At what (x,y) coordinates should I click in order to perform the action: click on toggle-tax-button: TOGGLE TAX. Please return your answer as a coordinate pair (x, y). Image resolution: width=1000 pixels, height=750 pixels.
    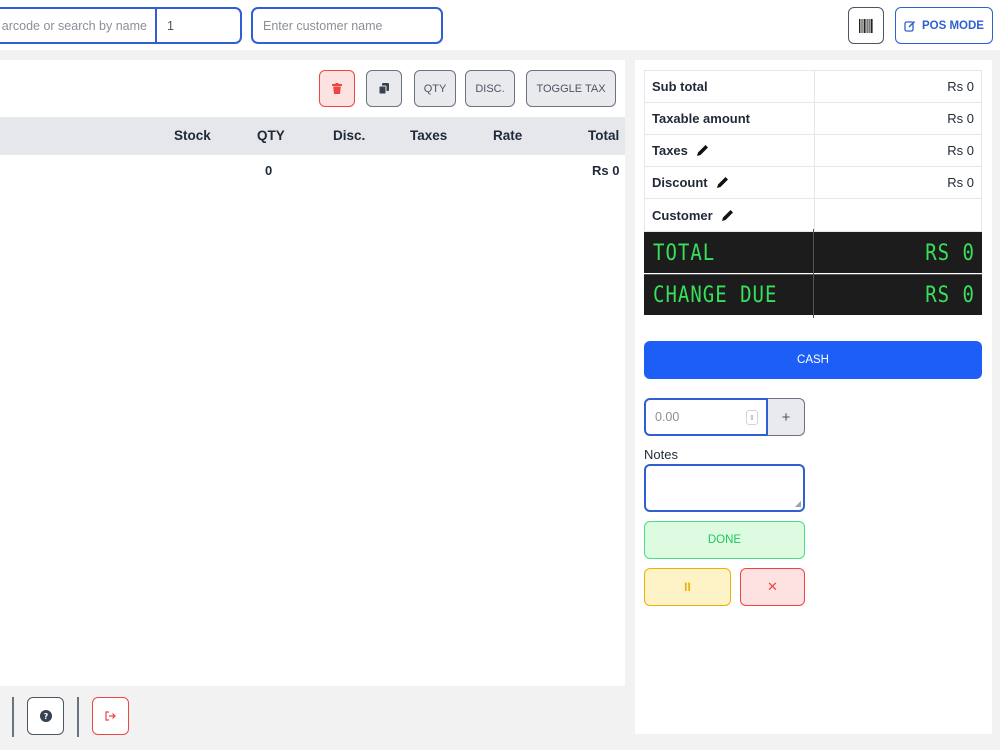
    Looking at the image, I should click on (571, 88).